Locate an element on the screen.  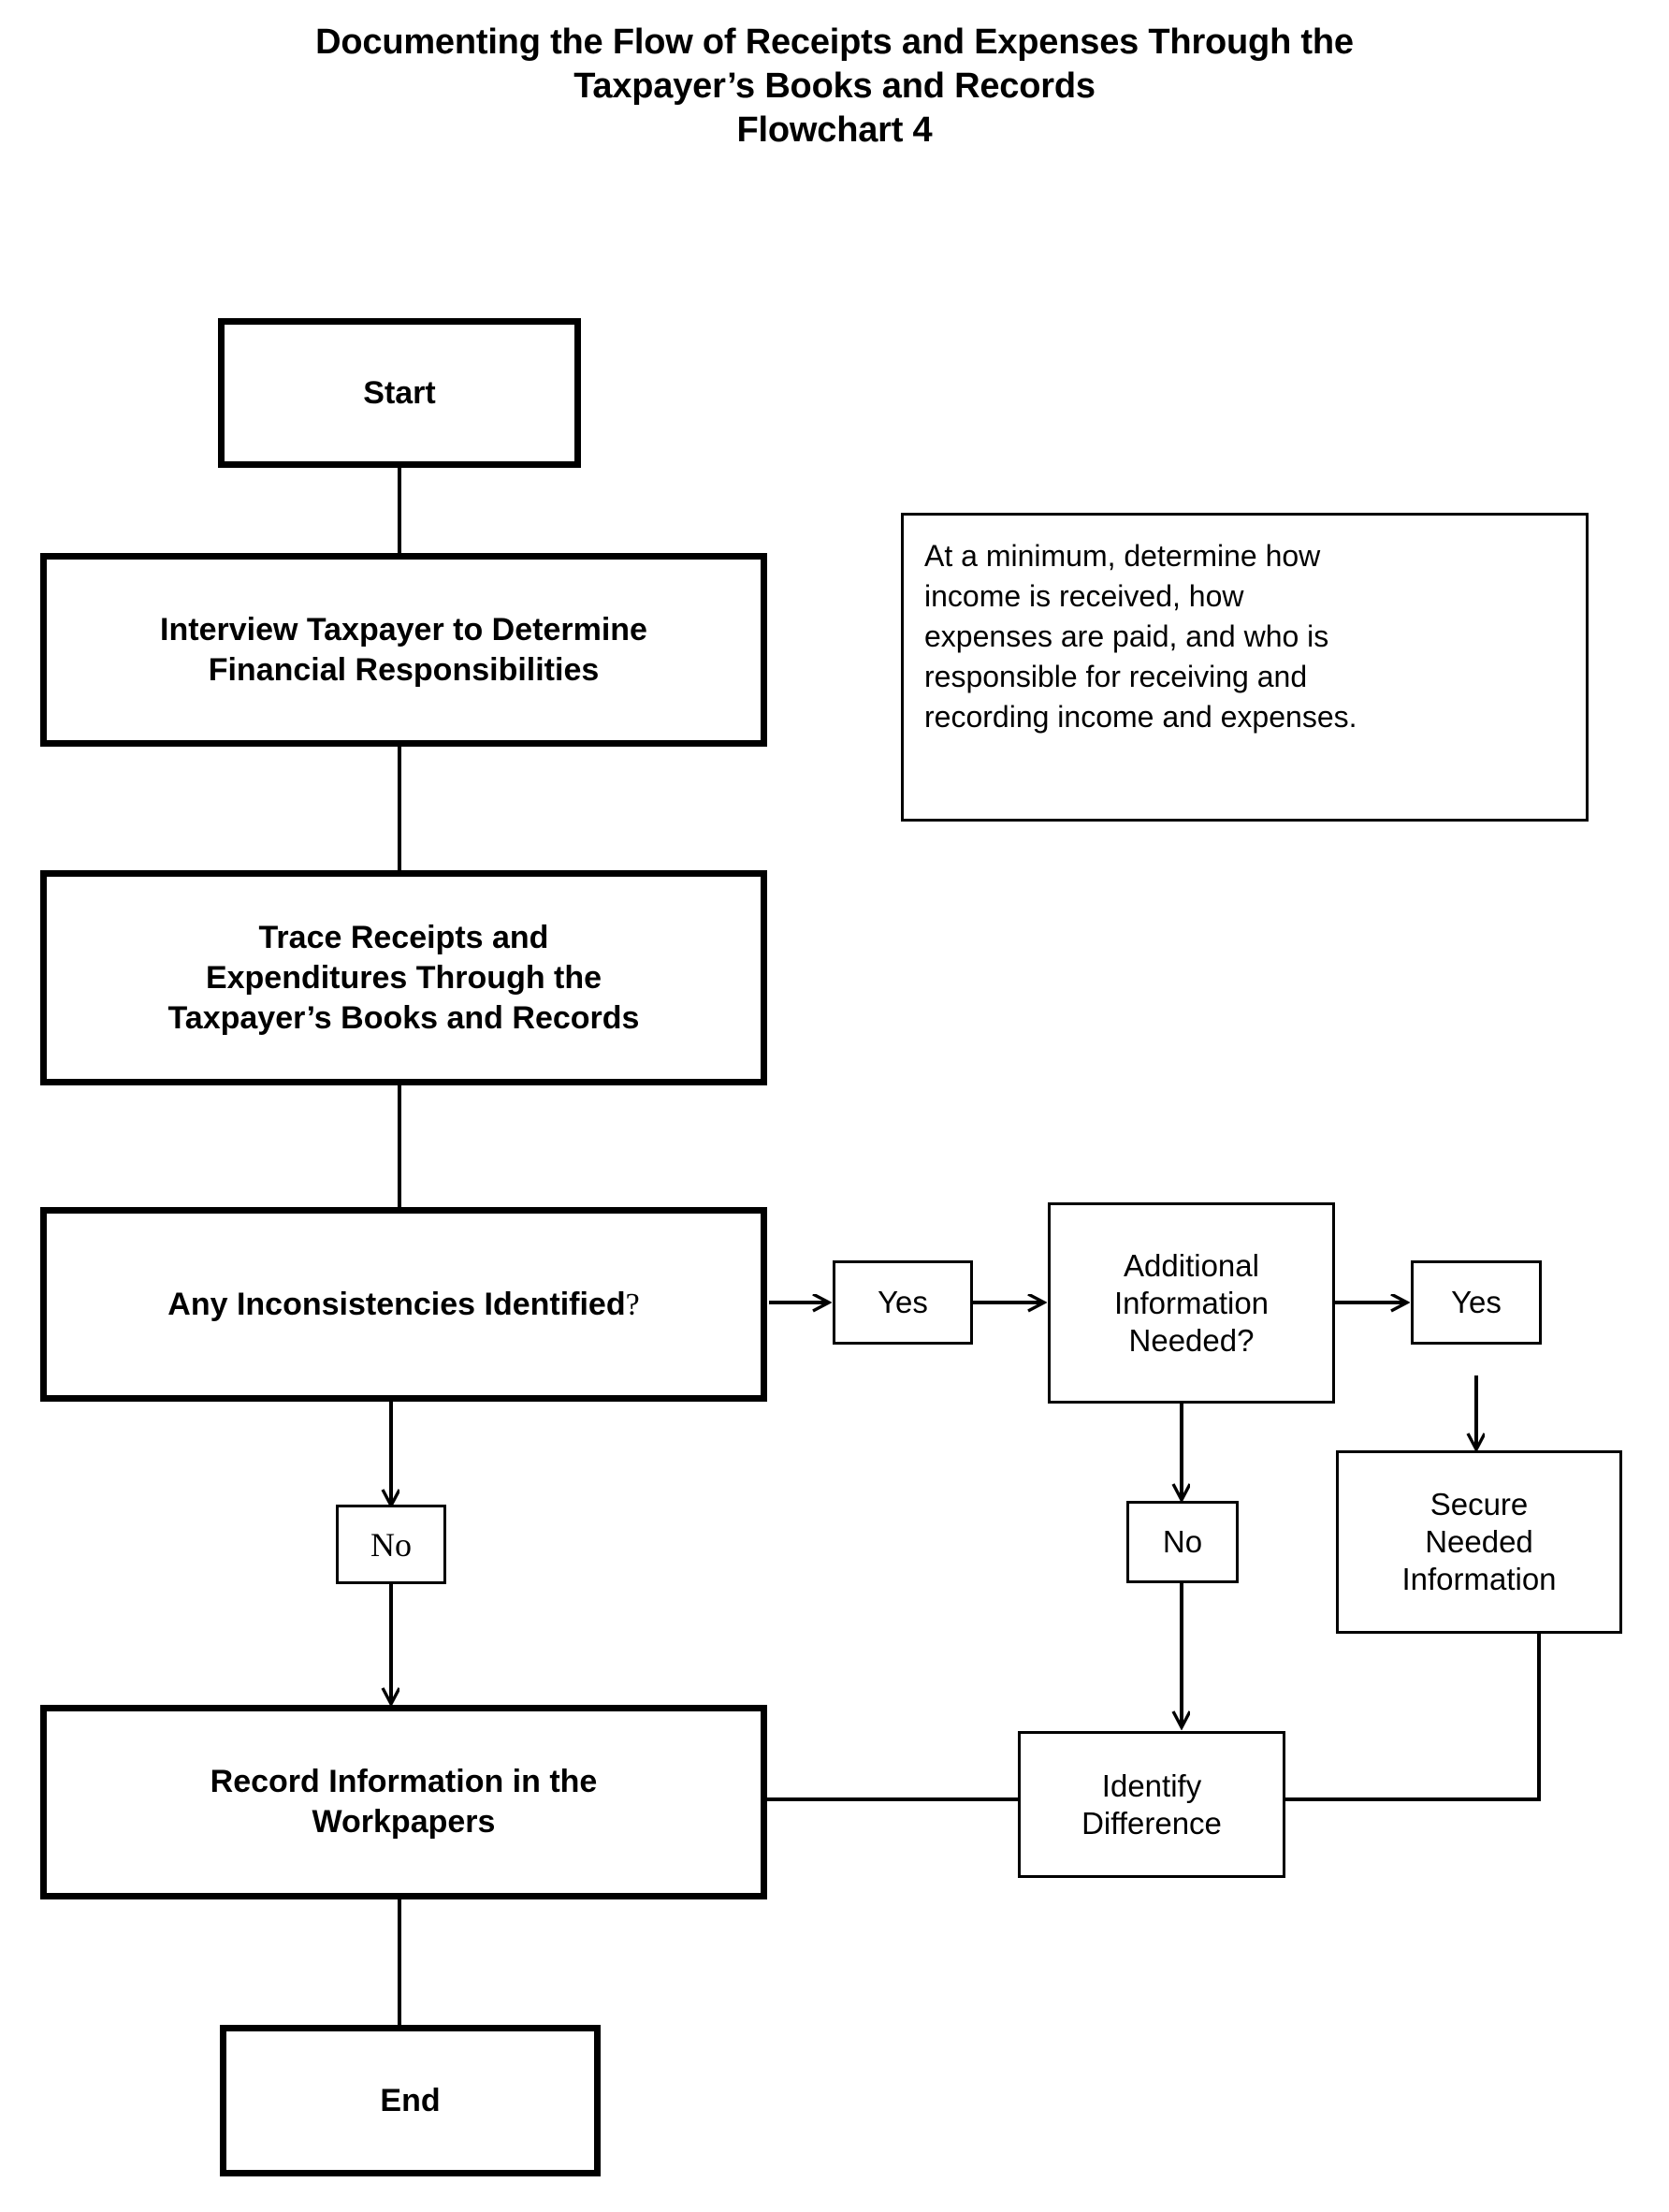
node-yes-additional-information: Yes is located at coordinates (1476, 1302).